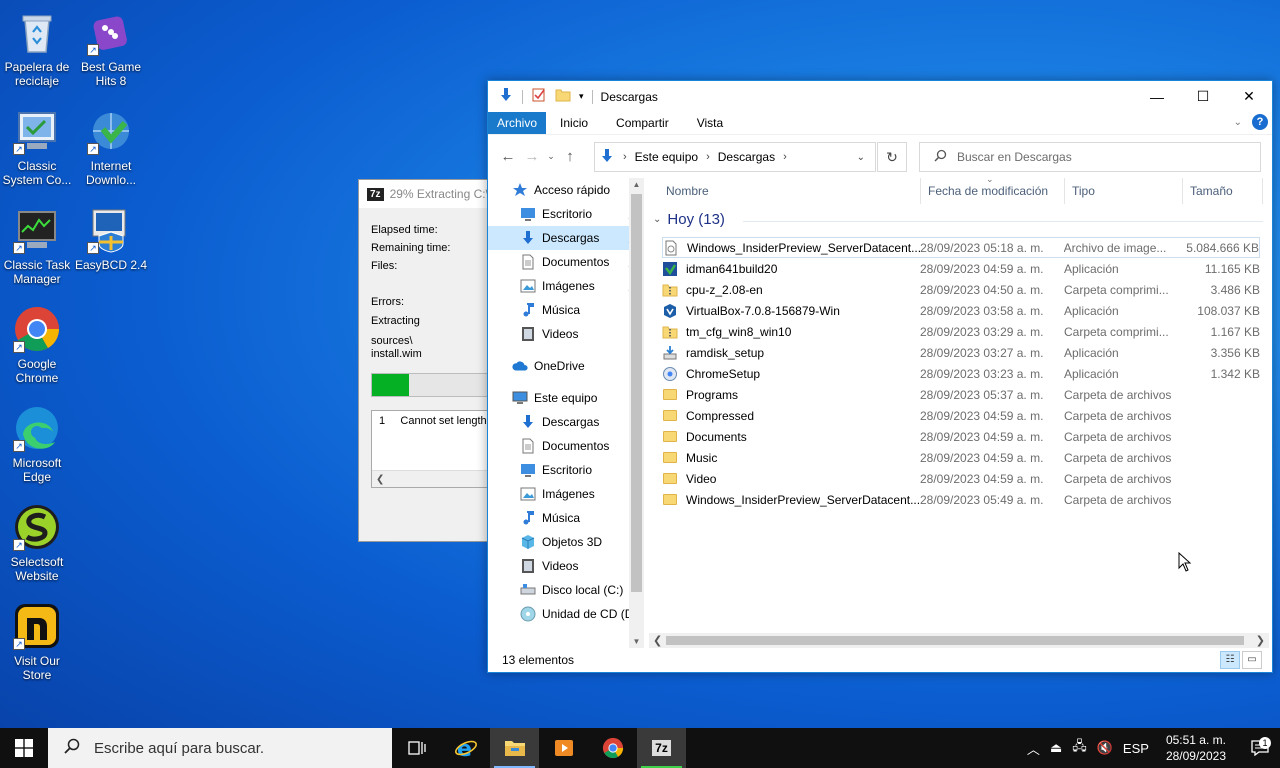 This screenshot has height=768, width=1280. Describe the element at coordinates (220, 748) in the screenshot. I see `taskbar-search-input: Escribe aquí para buscar.` at that location.